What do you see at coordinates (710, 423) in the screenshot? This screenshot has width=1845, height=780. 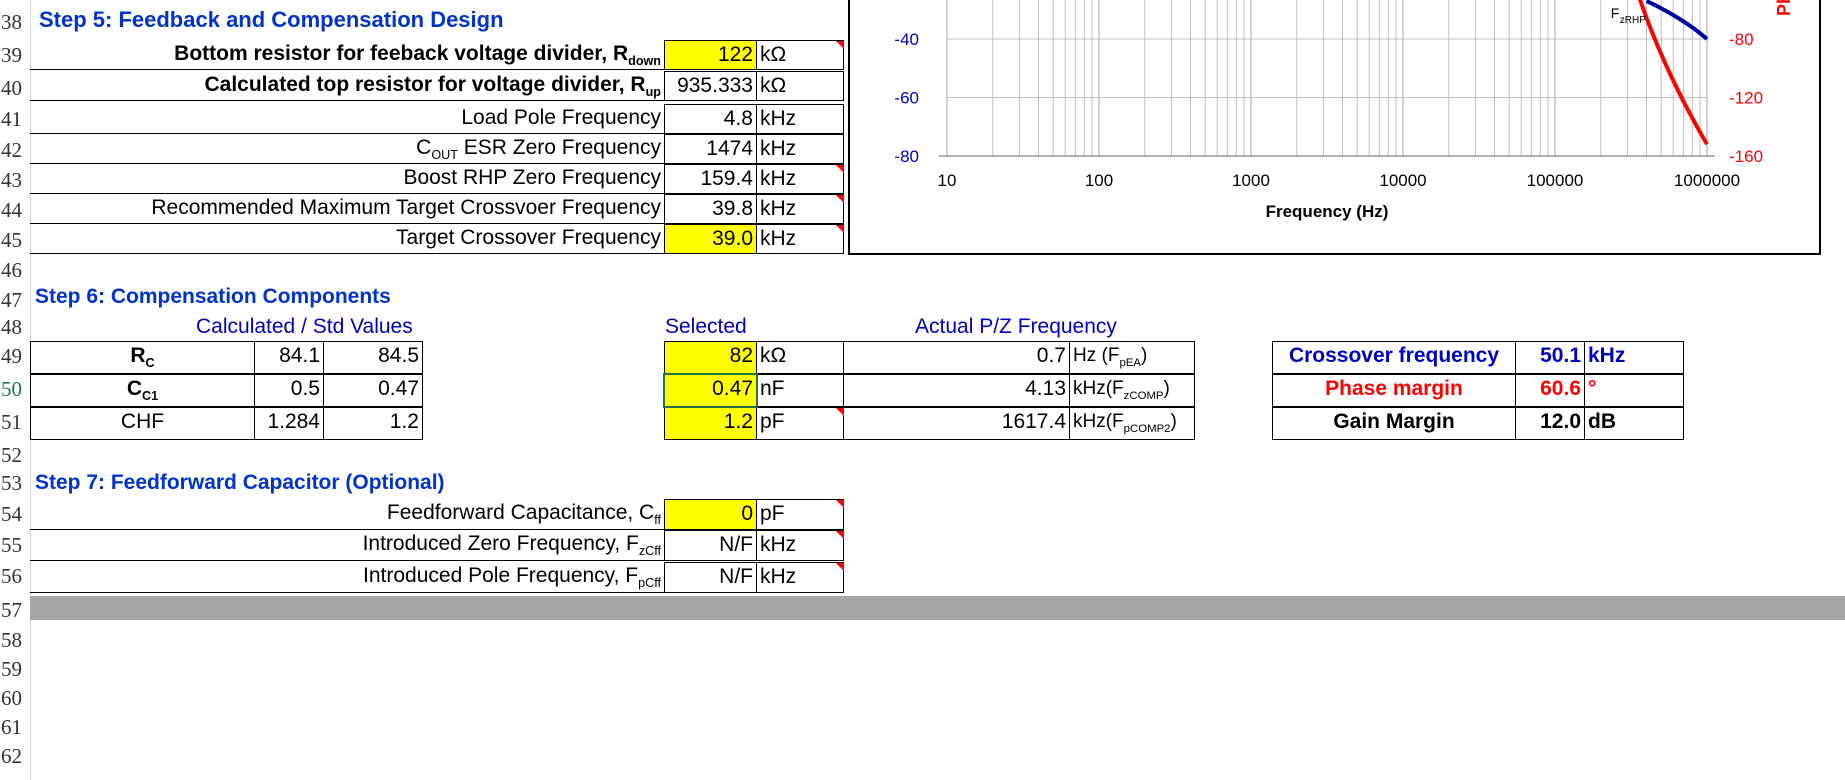 I see `selected-value: 1.2` at bounding box center [710, 423].